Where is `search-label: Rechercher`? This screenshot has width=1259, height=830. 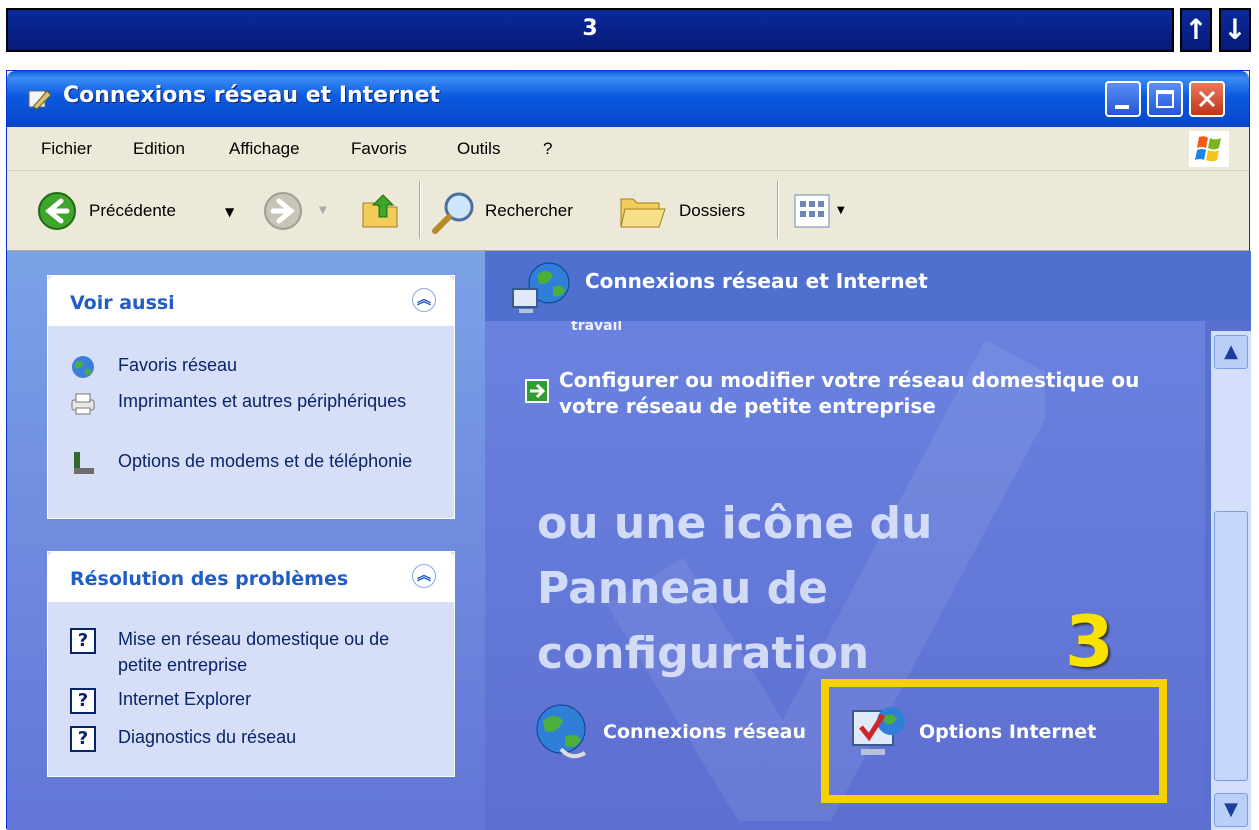 search-label: Rechercher is located at coordinates (529, 210).